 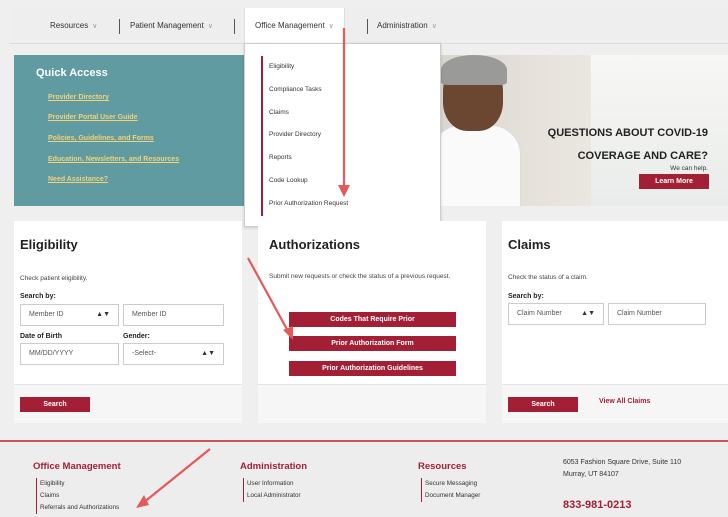 What do you see at coordinates (72, 73) in the screenshot?
I see `quick-access-title: Quick Access` at bounding box center [72, 73].